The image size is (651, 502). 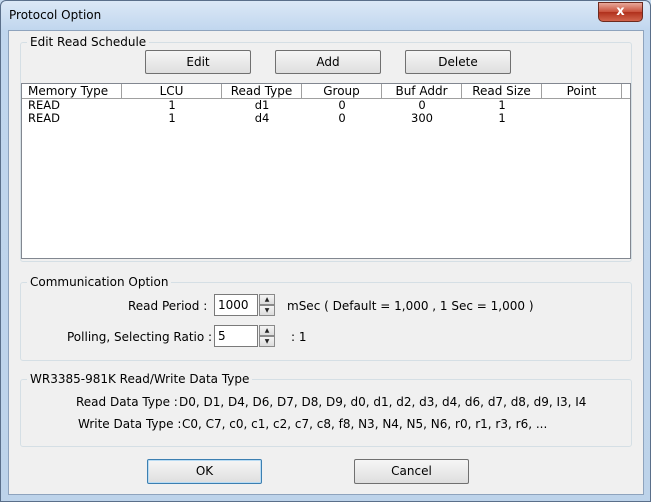 I want to click on polling-ratio-suffix: : 1, so click(x=299, y=337).